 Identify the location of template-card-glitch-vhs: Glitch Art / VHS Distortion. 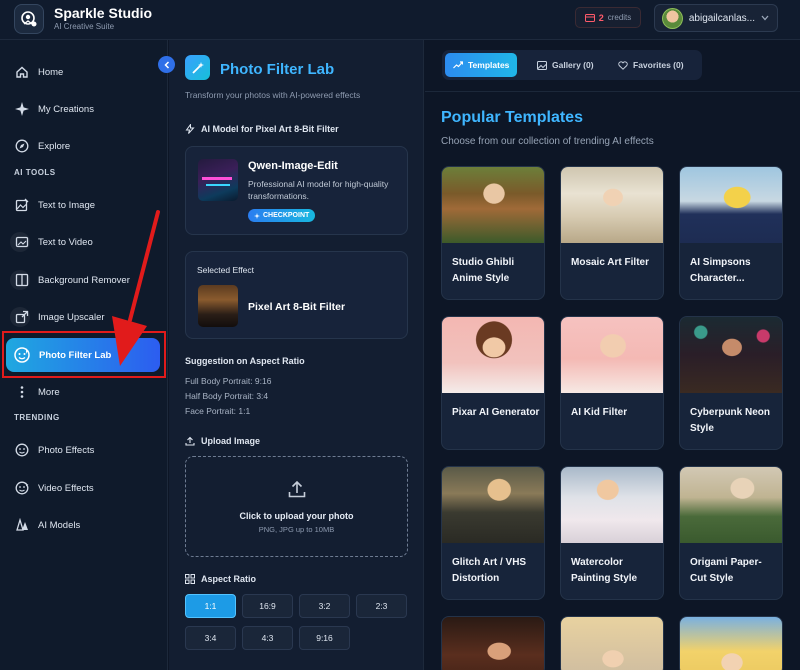
(493, 533).